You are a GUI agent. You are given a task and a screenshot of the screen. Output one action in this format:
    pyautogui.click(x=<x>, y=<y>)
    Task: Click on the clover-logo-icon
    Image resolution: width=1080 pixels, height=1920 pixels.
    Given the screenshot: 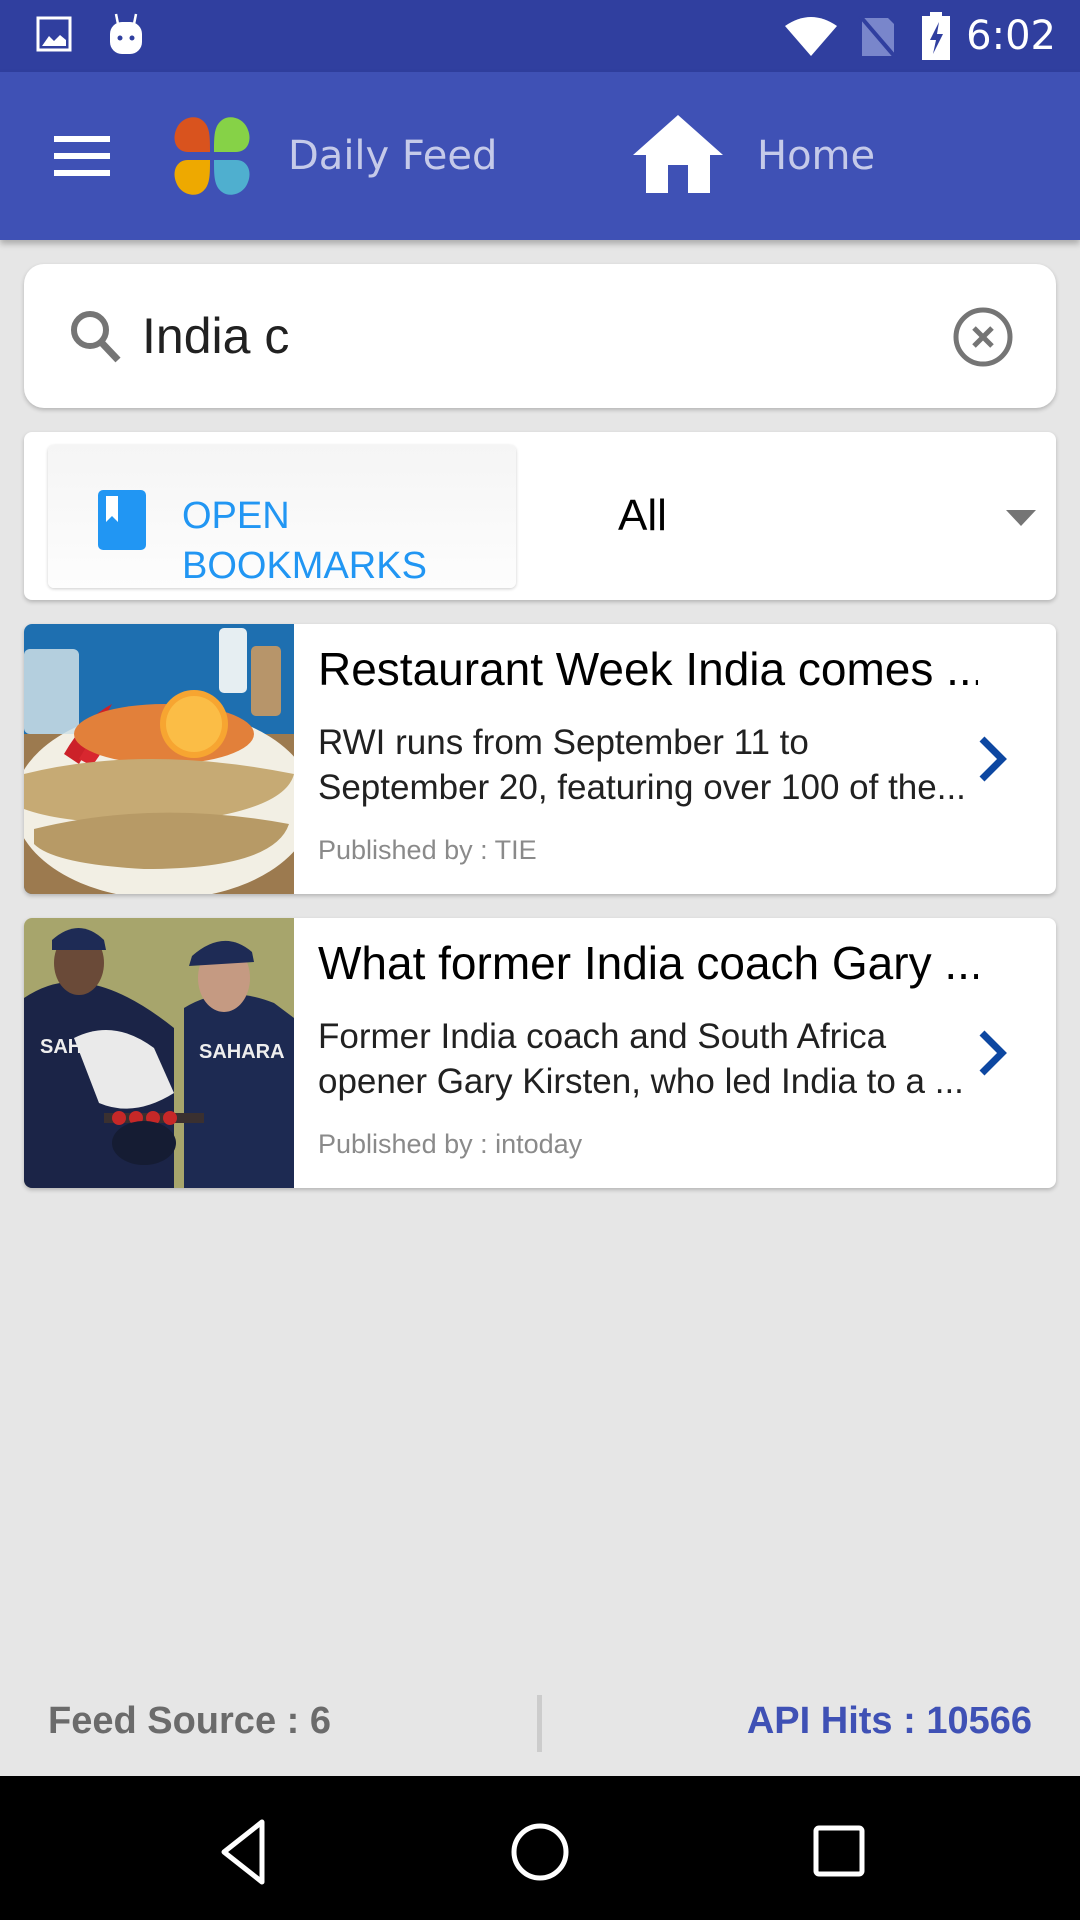 What is the action you would take?
    pyautogui.click(x=212, y=156)
    